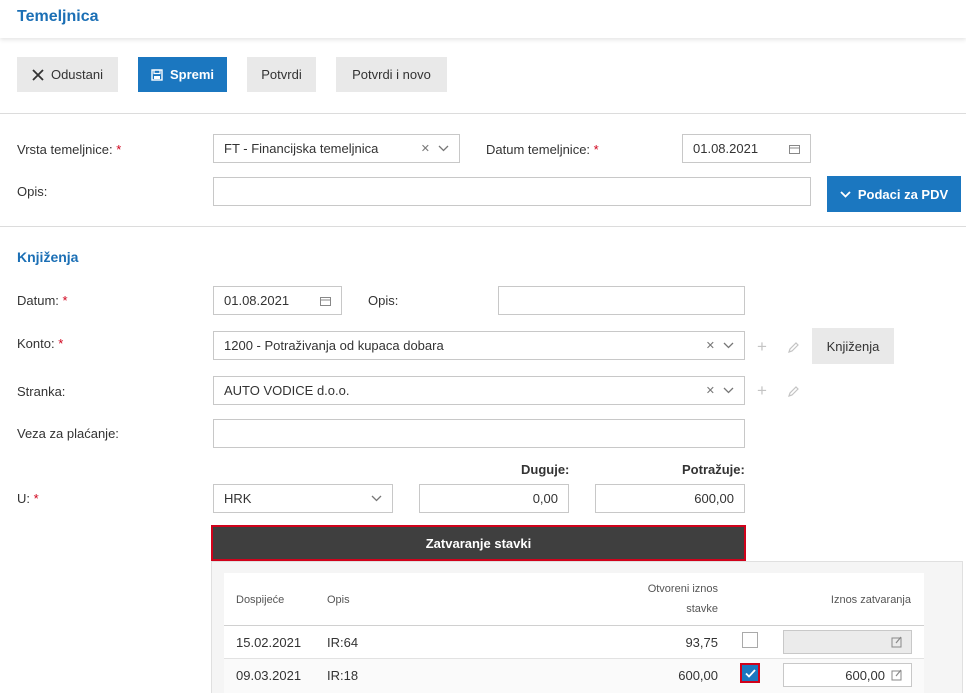  What do you see at coordinates (698, 675) in the screenshot?
I see `row-open-amount: 600,00` at bounding box center [698, 675].